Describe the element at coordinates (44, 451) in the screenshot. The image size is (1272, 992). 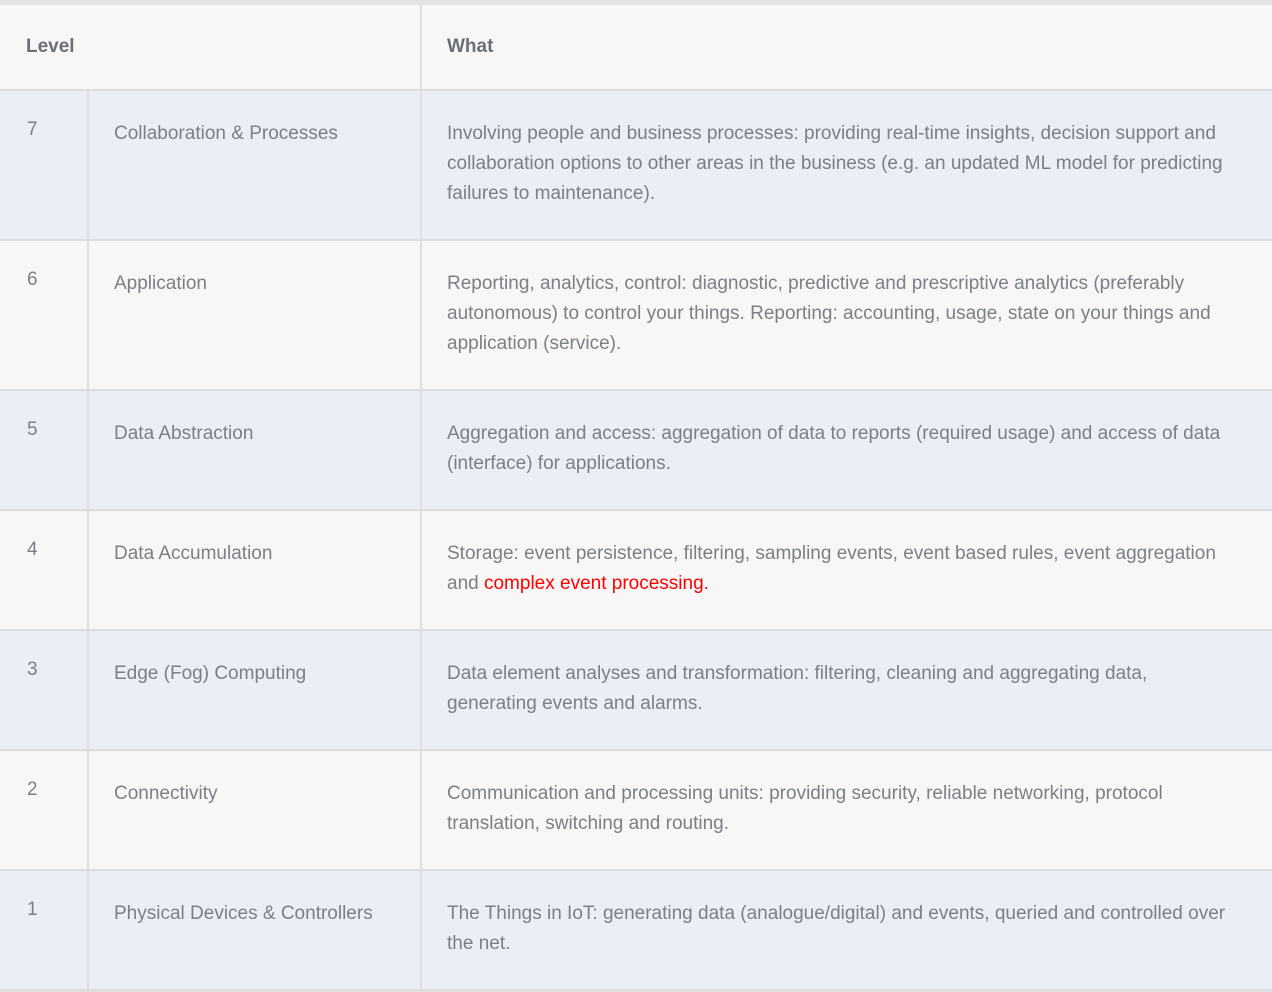
I see `cell-level-number: 5` at that location.